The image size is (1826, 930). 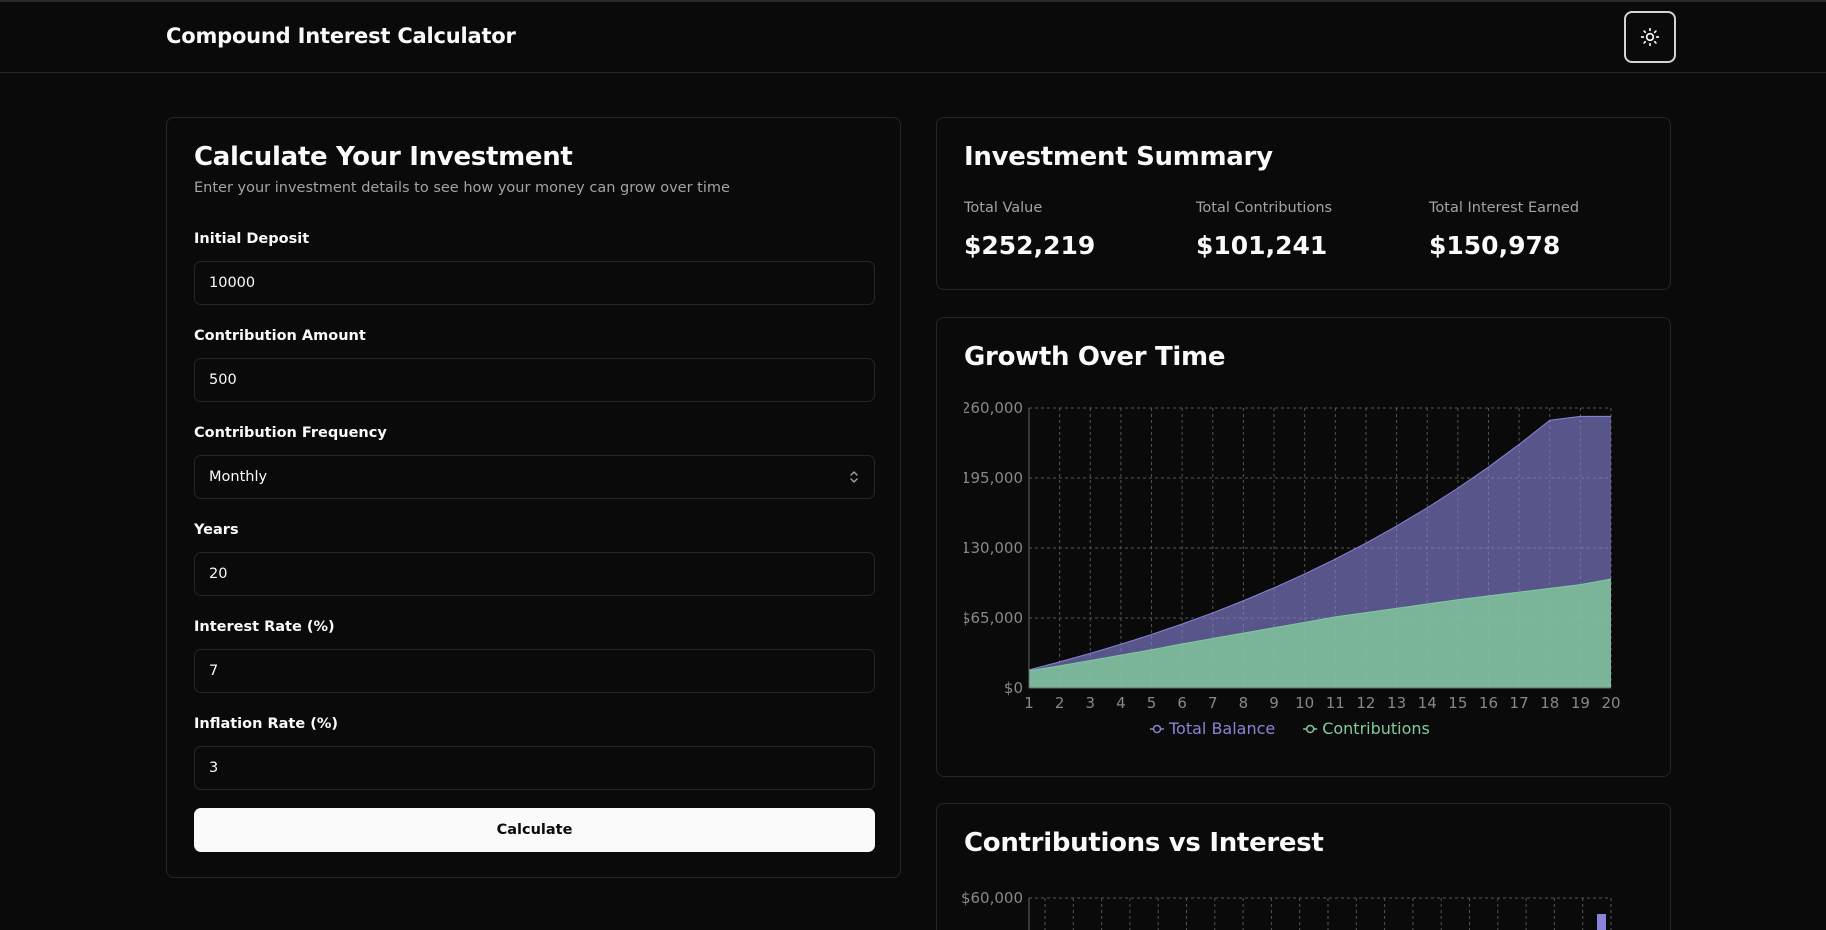 I want to click on contribution-amount-input, so click(x=534, y=380).